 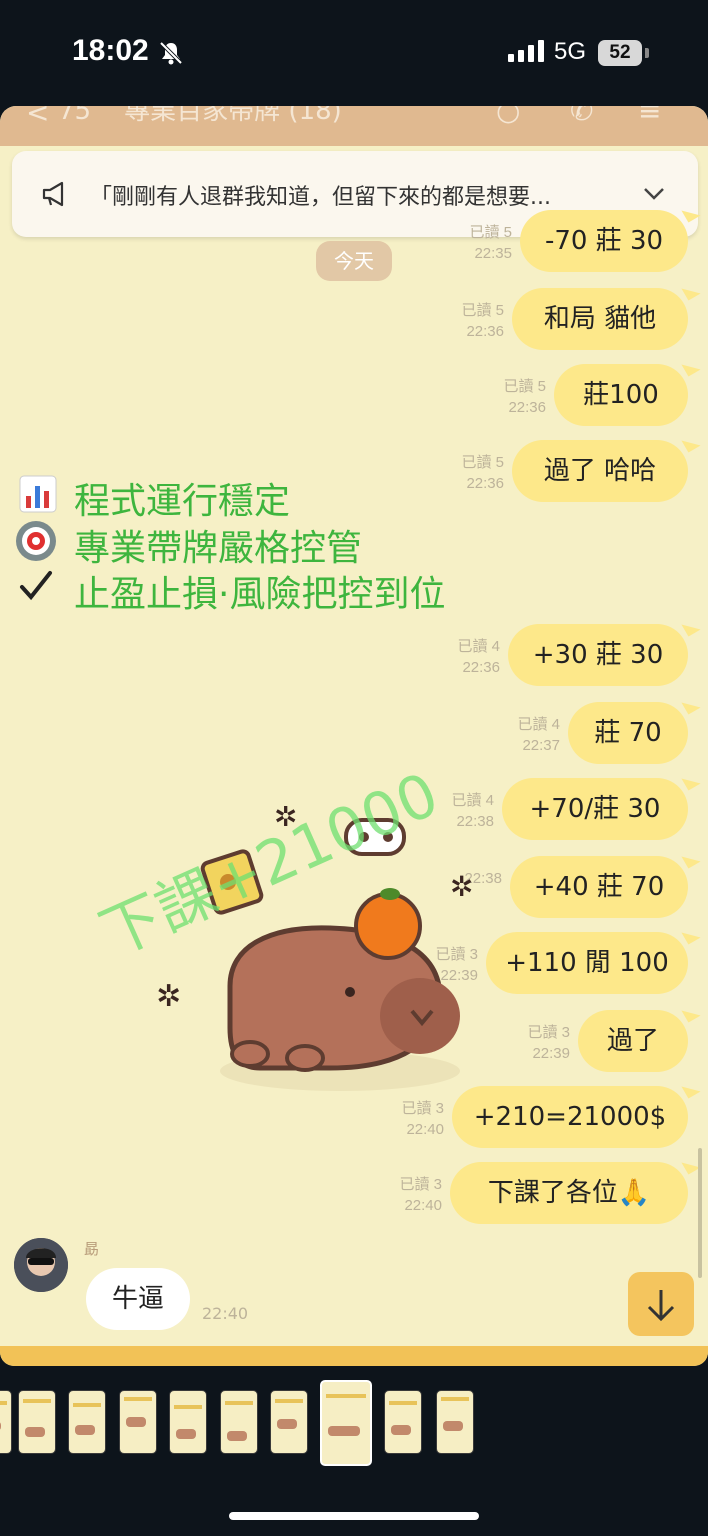 I want to click on scrollbar, so click(x=700, y=1213).